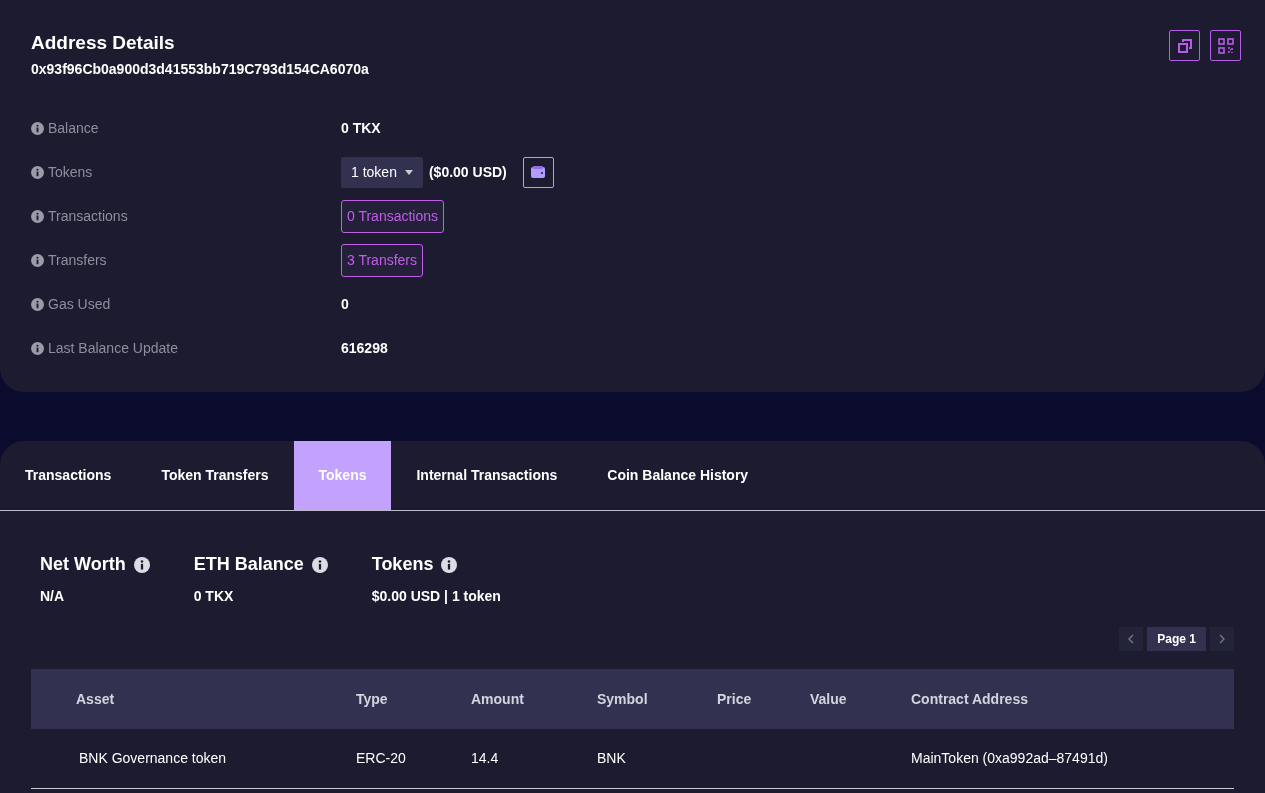 The height and width of the screenshot is (793, 1265). Describe the element at coordinates (215, 475) in the screenshot. I see `tab: Token Transfers` at that location.